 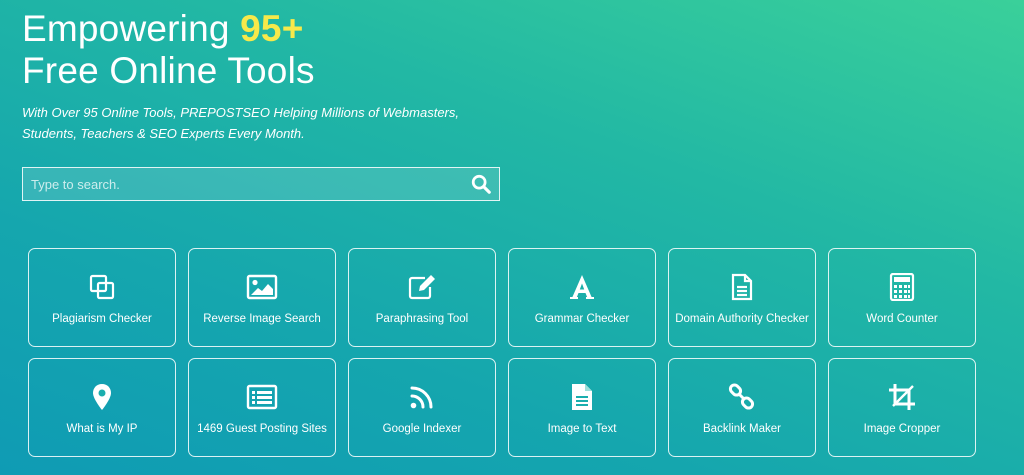 What do you see at coordinates (742, 287) in the screenshot?
I see `document-icon` at bounding box center [742, 287].